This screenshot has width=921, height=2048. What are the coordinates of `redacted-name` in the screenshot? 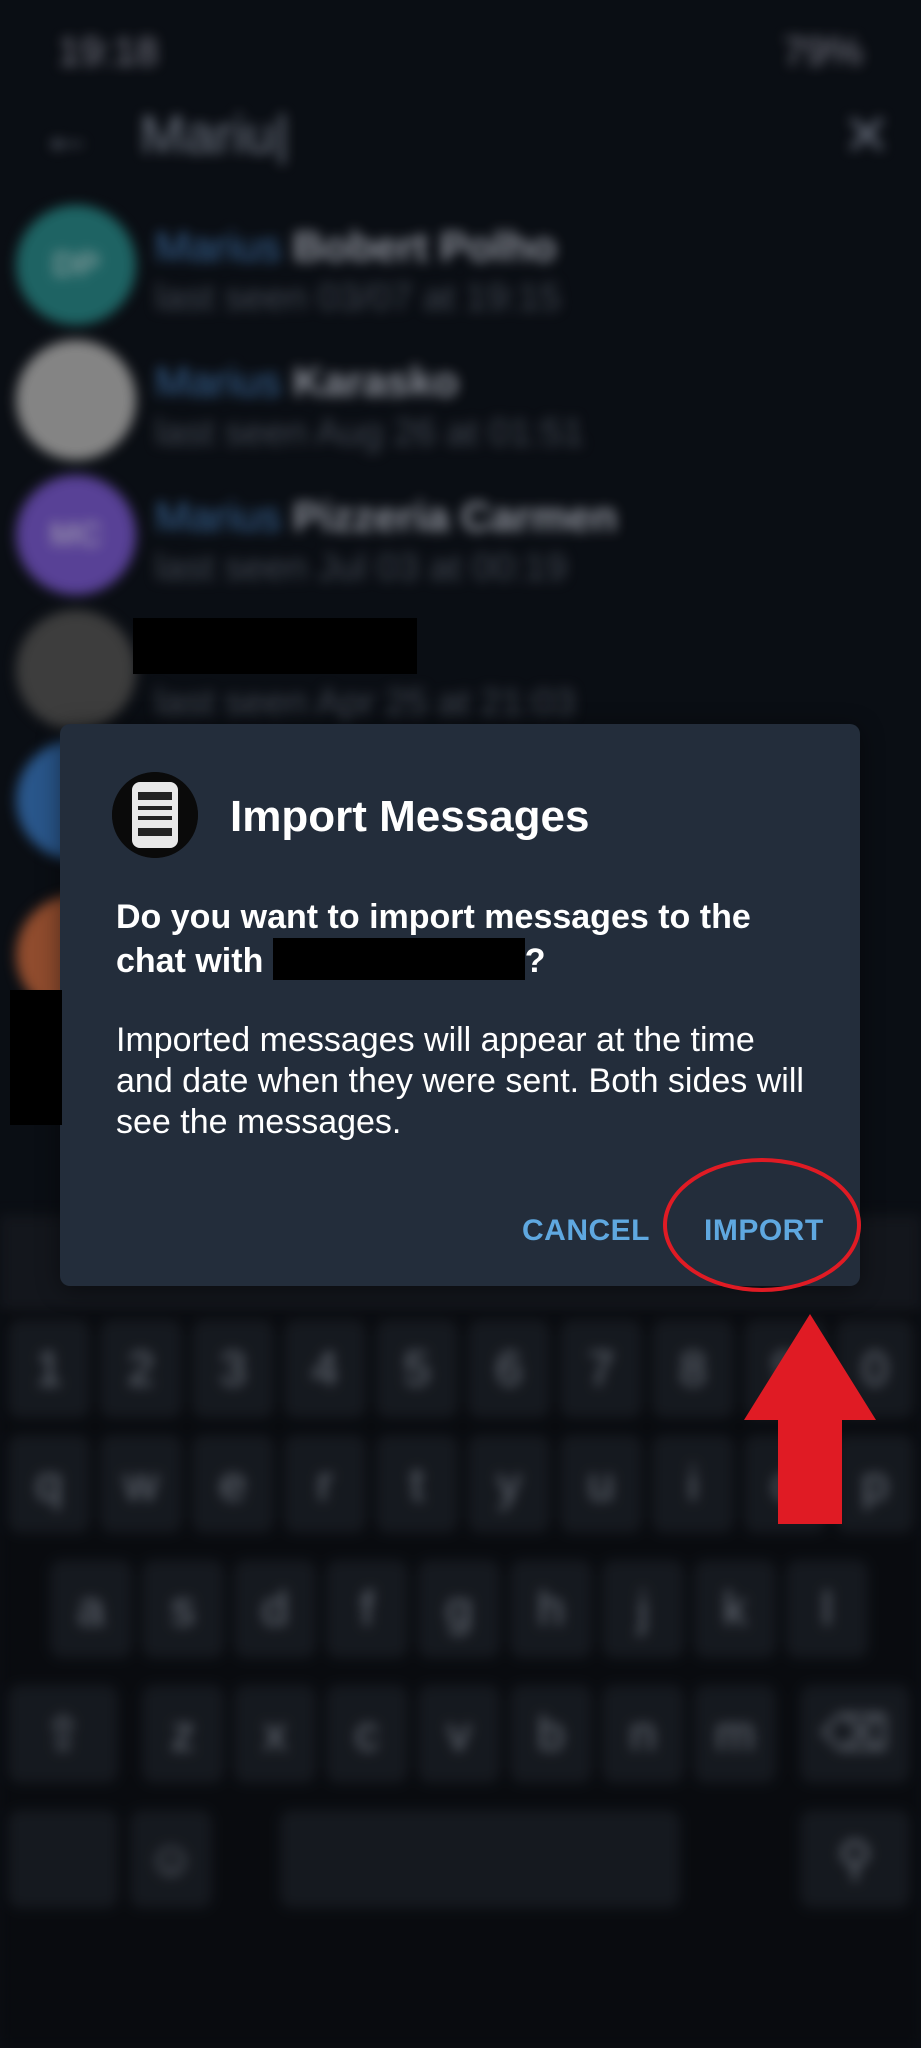 It's located at (398, 959).